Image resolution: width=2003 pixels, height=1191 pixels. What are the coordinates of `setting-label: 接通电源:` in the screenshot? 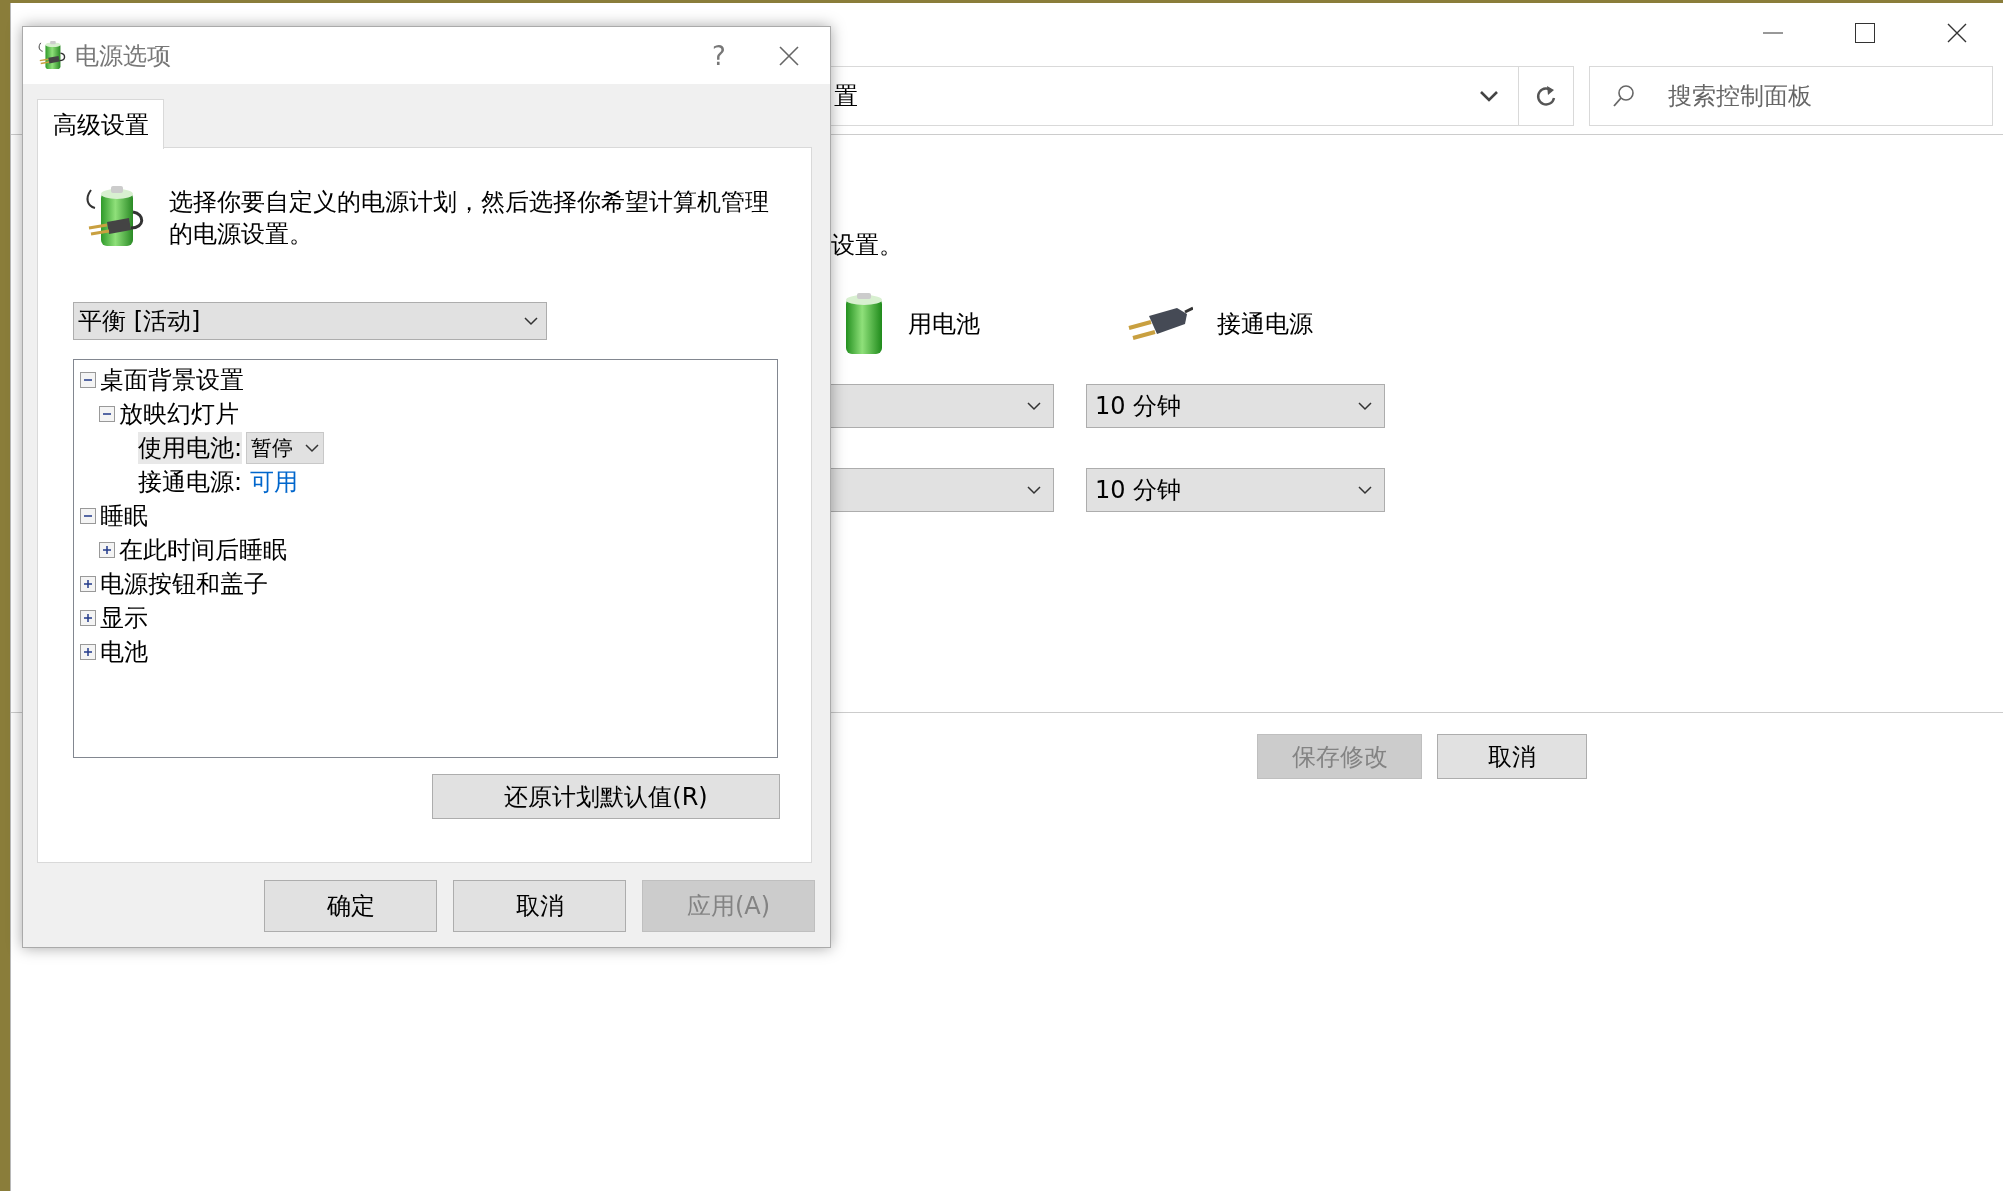 It's located at (190, 482).